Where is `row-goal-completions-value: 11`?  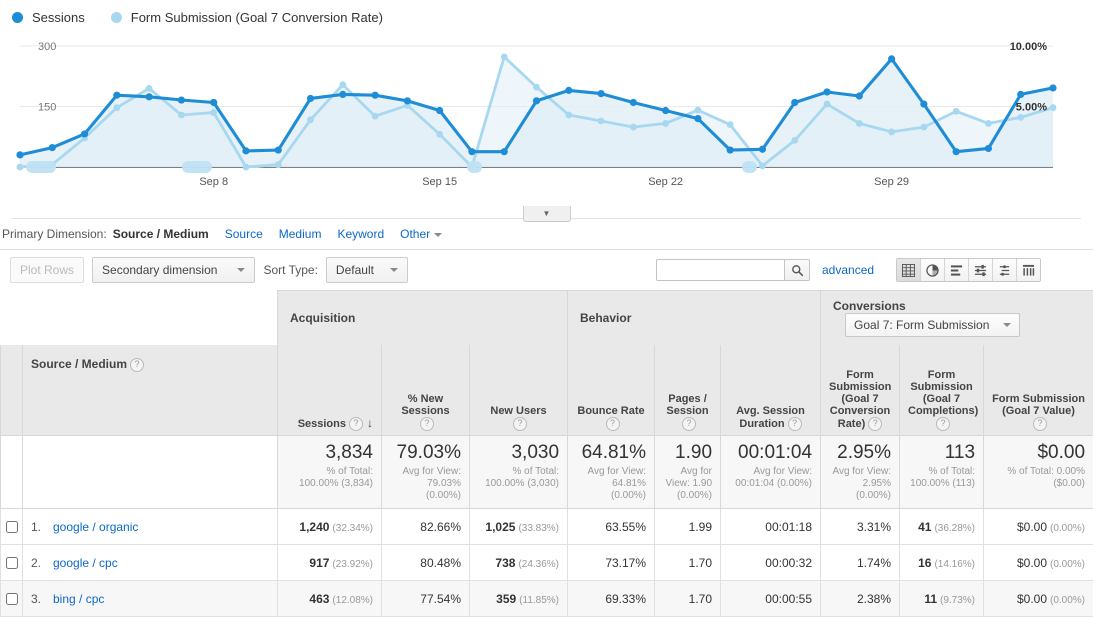
row-goal-completions-value: 11 is located at coordinates (930, 599).